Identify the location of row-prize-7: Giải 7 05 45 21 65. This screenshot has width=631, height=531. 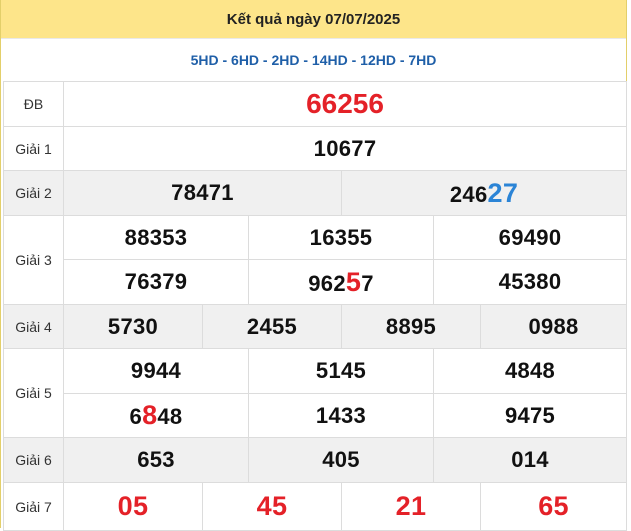
(315, 506).